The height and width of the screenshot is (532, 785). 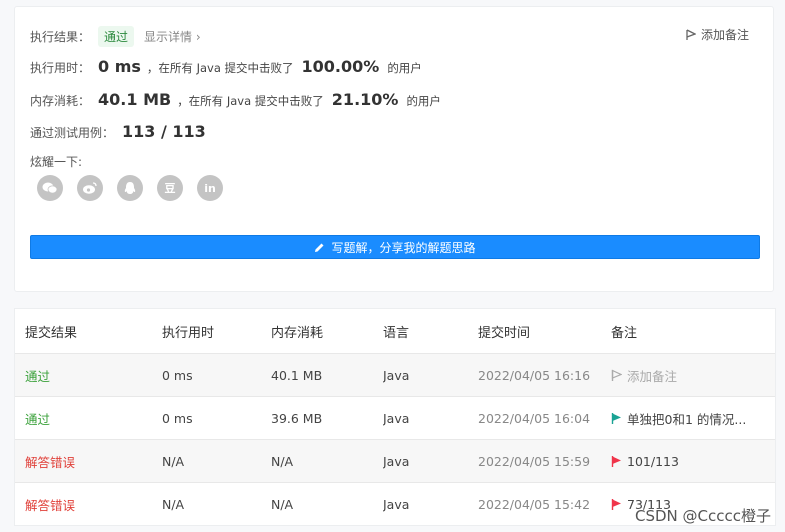 What do you see at coordinates (90, 188) in the screenshot?
I see `weibo-icon` at bounding box center [90, 188].